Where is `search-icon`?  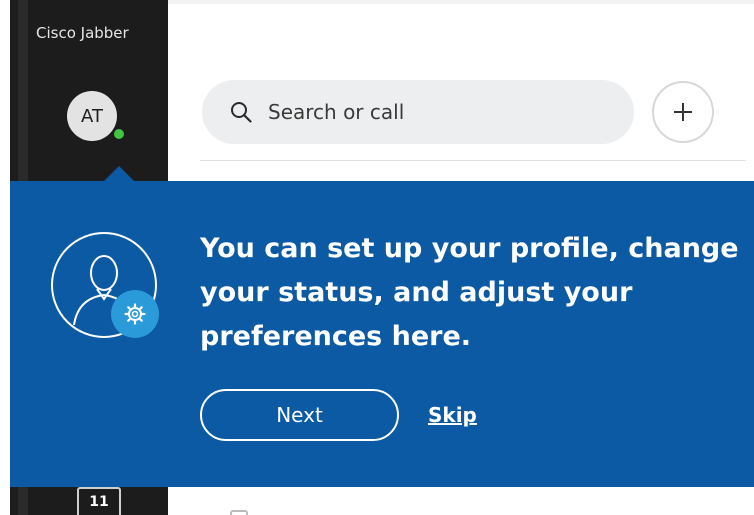
search-icon is located at coordinates (241, 112).